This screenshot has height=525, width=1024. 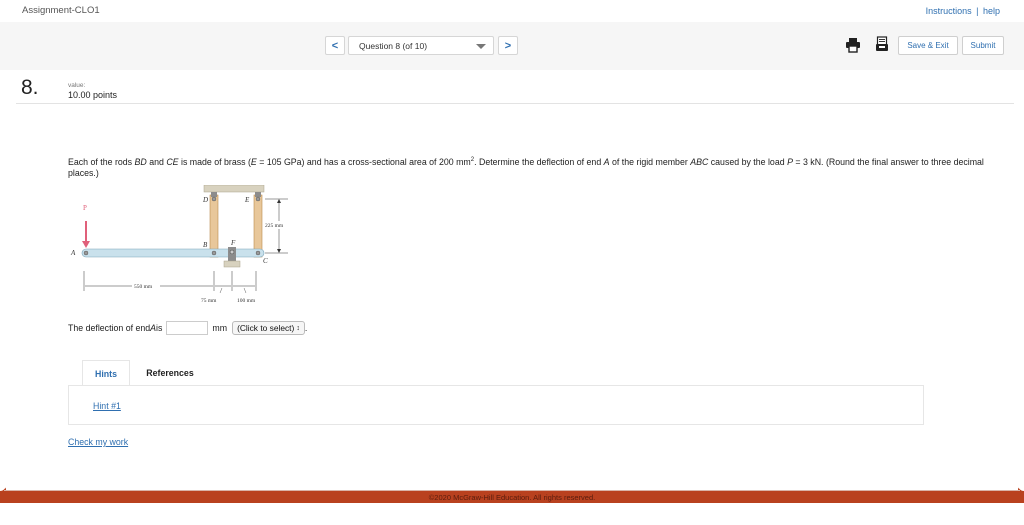 I want to click on question-selector-value: Question 8 (of 10), so click(x=393, y=45).